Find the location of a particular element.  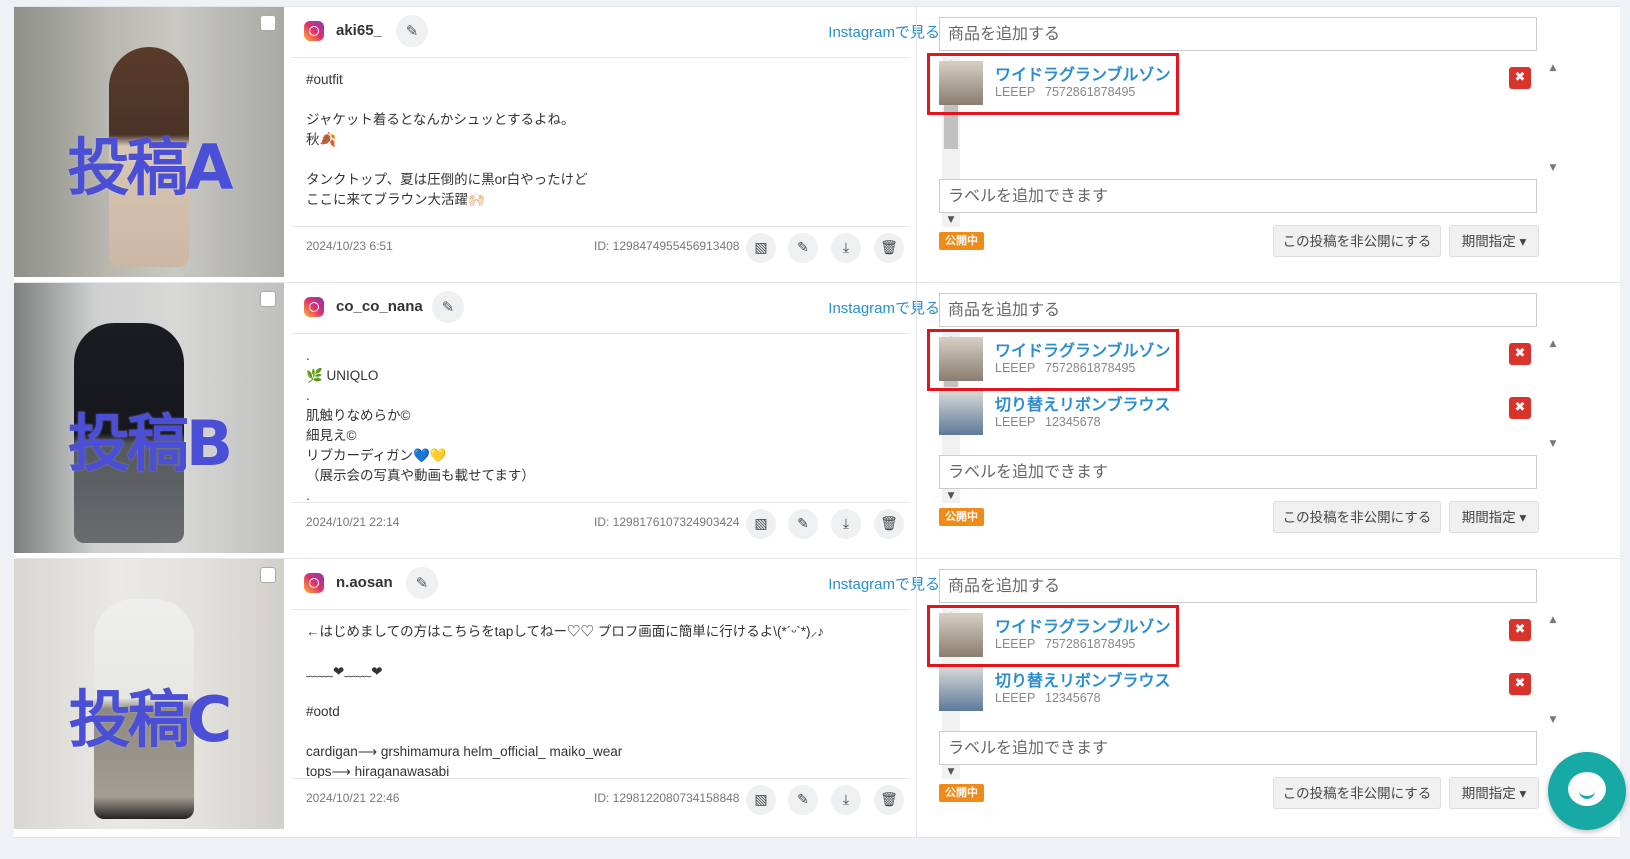

post-date: 2024/10/21 22:46 is located at coordinates (353, 798).